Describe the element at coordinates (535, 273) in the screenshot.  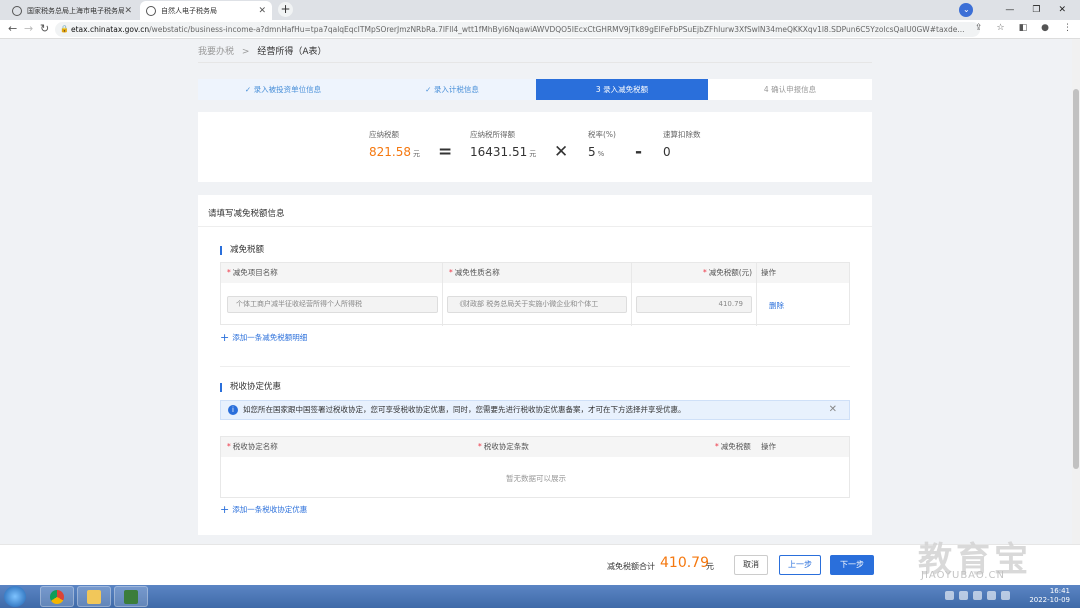
I see `reduction-table-header` at that location.